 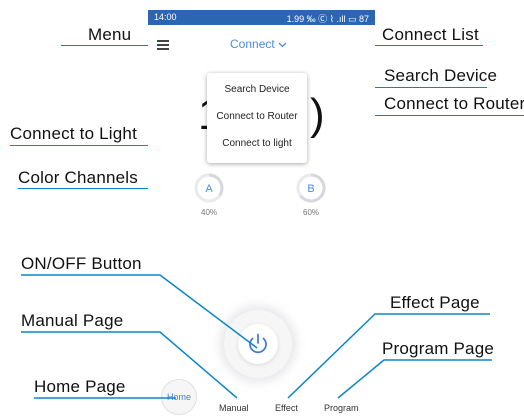 What do you see at coordinates (388, 356) in the screenshot?
I see `annotation-line-effect` at bounding box center [388, 356].